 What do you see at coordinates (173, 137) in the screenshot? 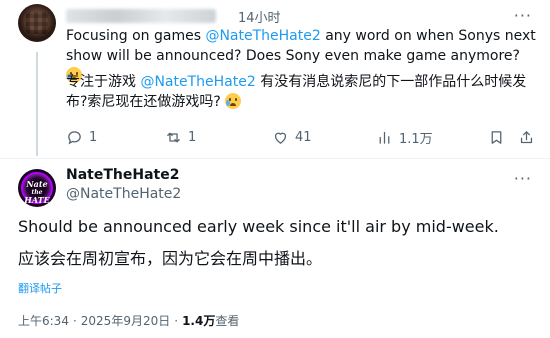
I see `retweet-icon` at bounding box center [173, 137].